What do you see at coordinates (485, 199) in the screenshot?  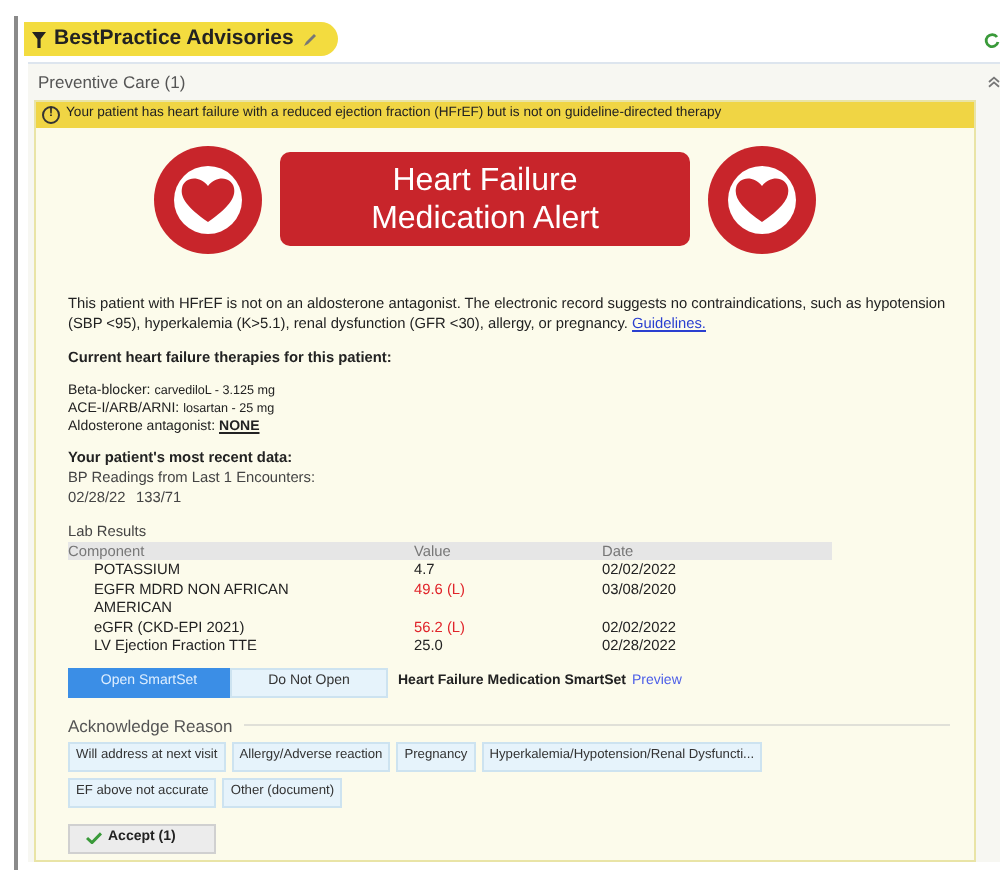 I see `alert-banner: Heart Failure Medication Alert` at bounding box center [485, 199].